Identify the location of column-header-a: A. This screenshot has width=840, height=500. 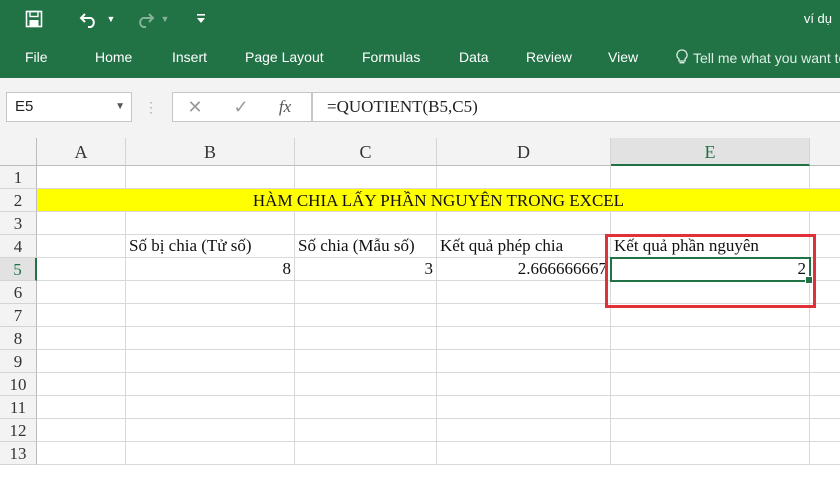
(81, 152).